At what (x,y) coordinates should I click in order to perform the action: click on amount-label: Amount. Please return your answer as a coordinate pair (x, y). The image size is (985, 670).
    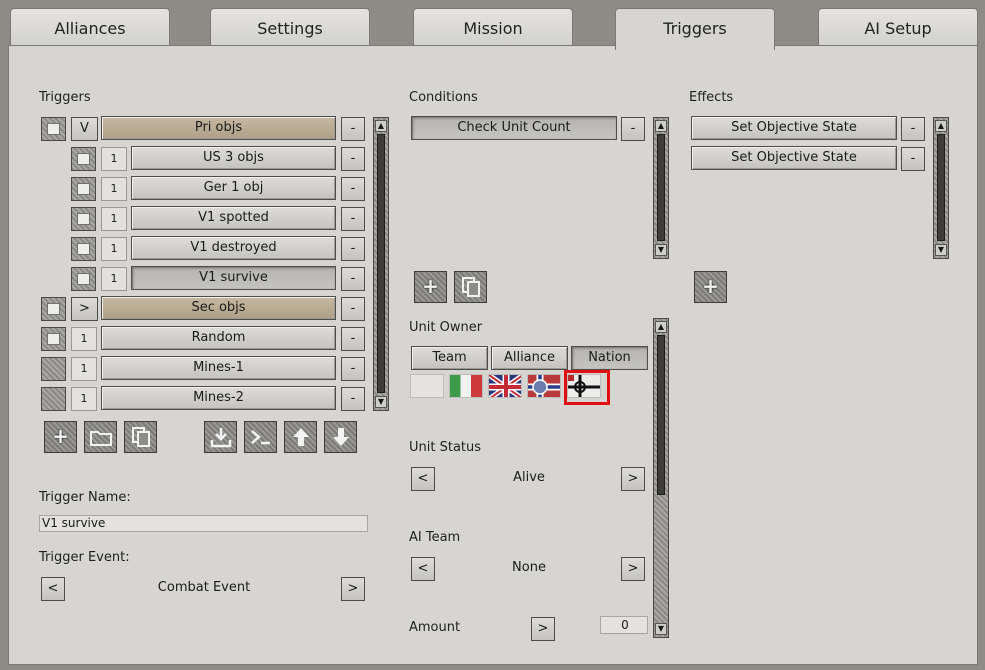
    Looking at the image, I should click on (435, 627).